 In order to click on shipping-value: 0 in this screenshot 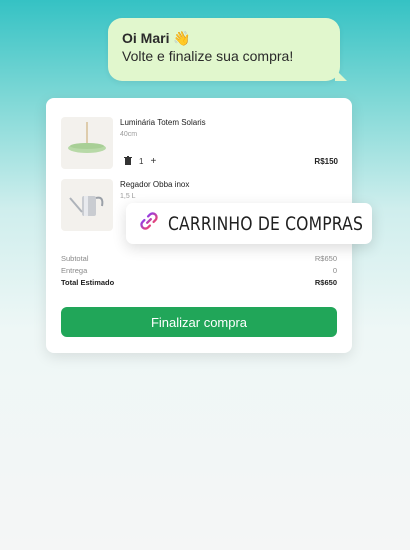, I will do `click(334, 270)`.